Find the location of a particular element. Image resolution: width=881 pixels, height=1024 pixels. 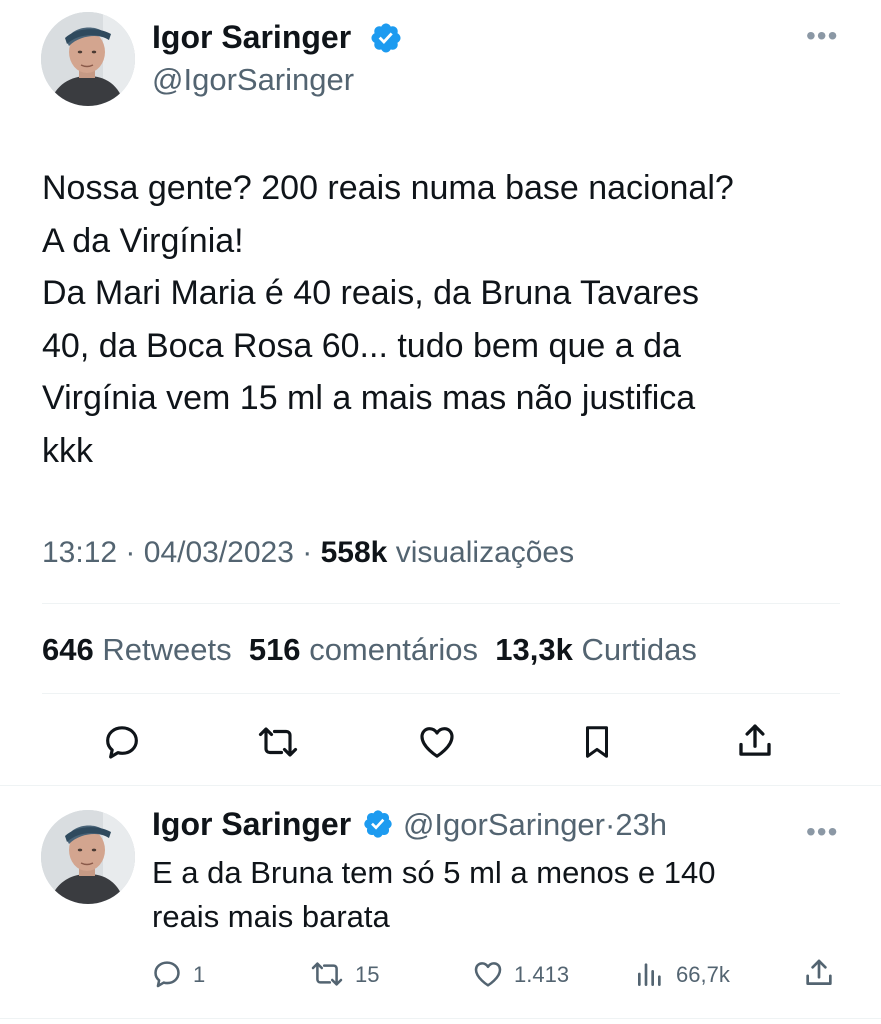

likes-count: 13,3k is located at coordinates (534, 649).